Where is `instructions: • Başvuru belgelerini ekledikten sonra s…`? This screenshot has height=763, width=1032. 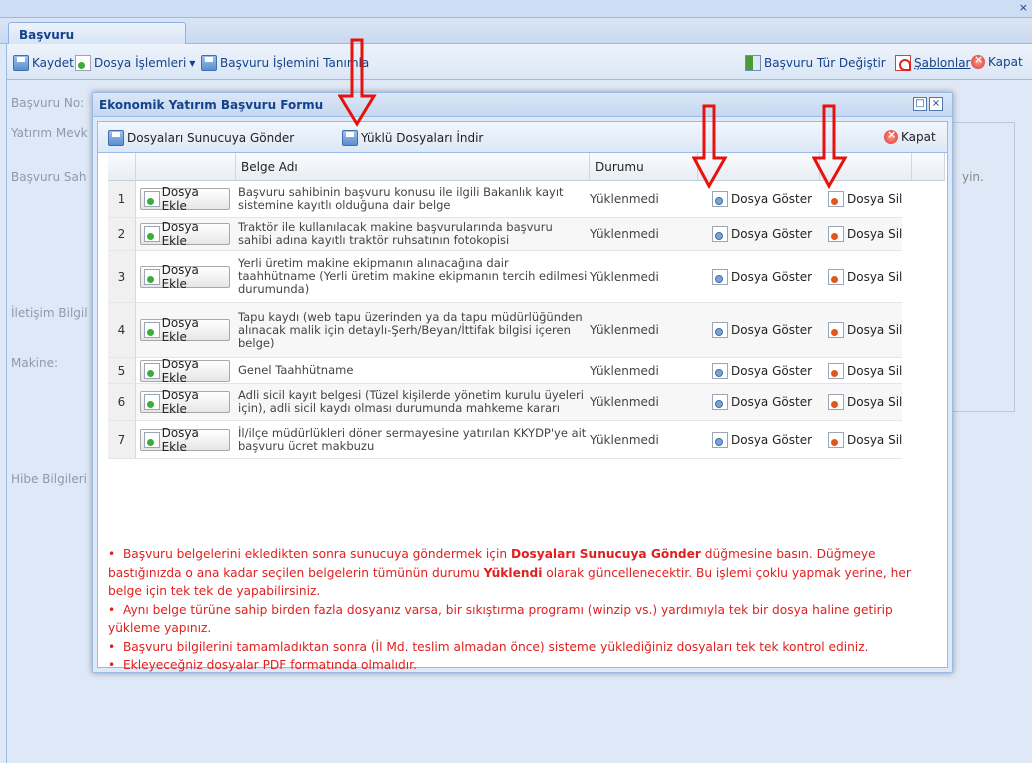
instructions: • Başvuru belgelerini ekledikten sonra s… is located at coordinates (523, 610).